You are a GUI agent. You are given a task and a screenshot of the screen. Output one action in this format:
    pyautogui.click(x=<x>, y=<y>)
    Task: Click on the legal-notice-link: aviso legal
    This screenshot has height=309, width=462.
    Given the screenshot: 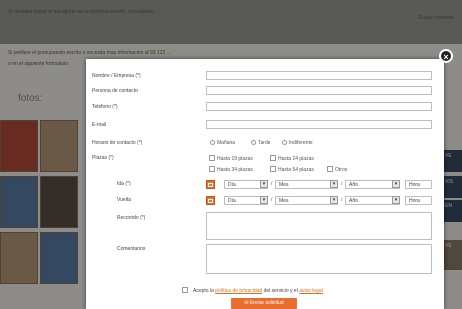 What is the action you would take?
    pyautogui.click(x=311, y=291)
    